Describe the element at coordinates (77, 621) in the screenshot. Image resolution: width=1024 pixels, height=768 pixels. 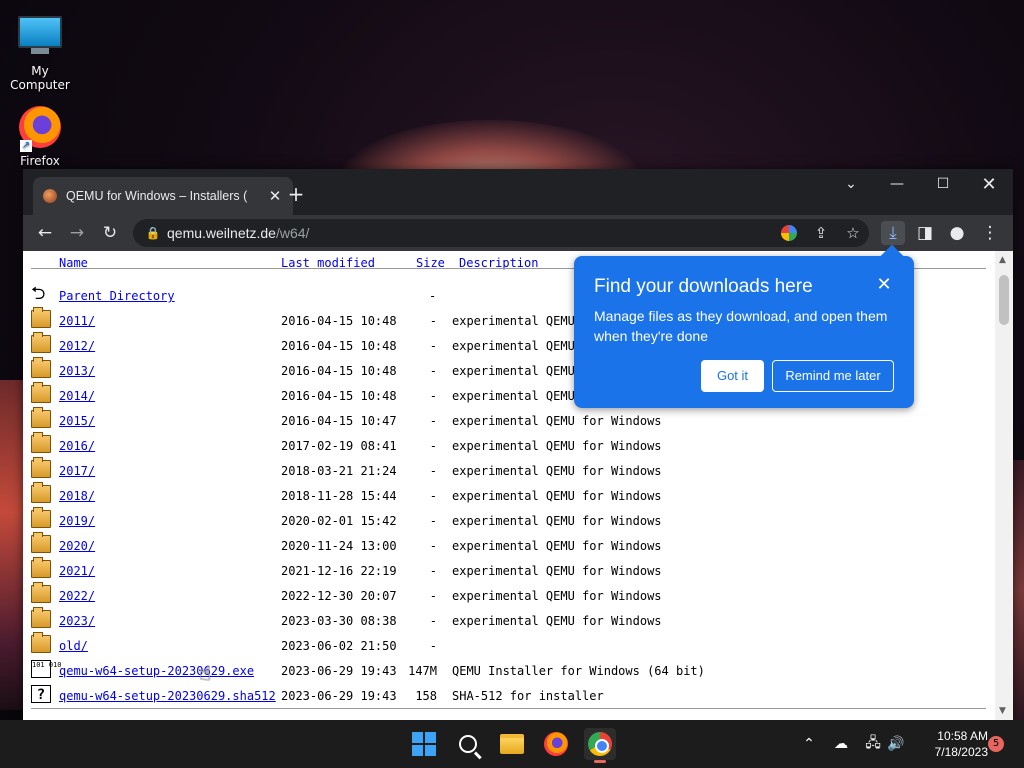
I see `file-link: 2023/` at that location.